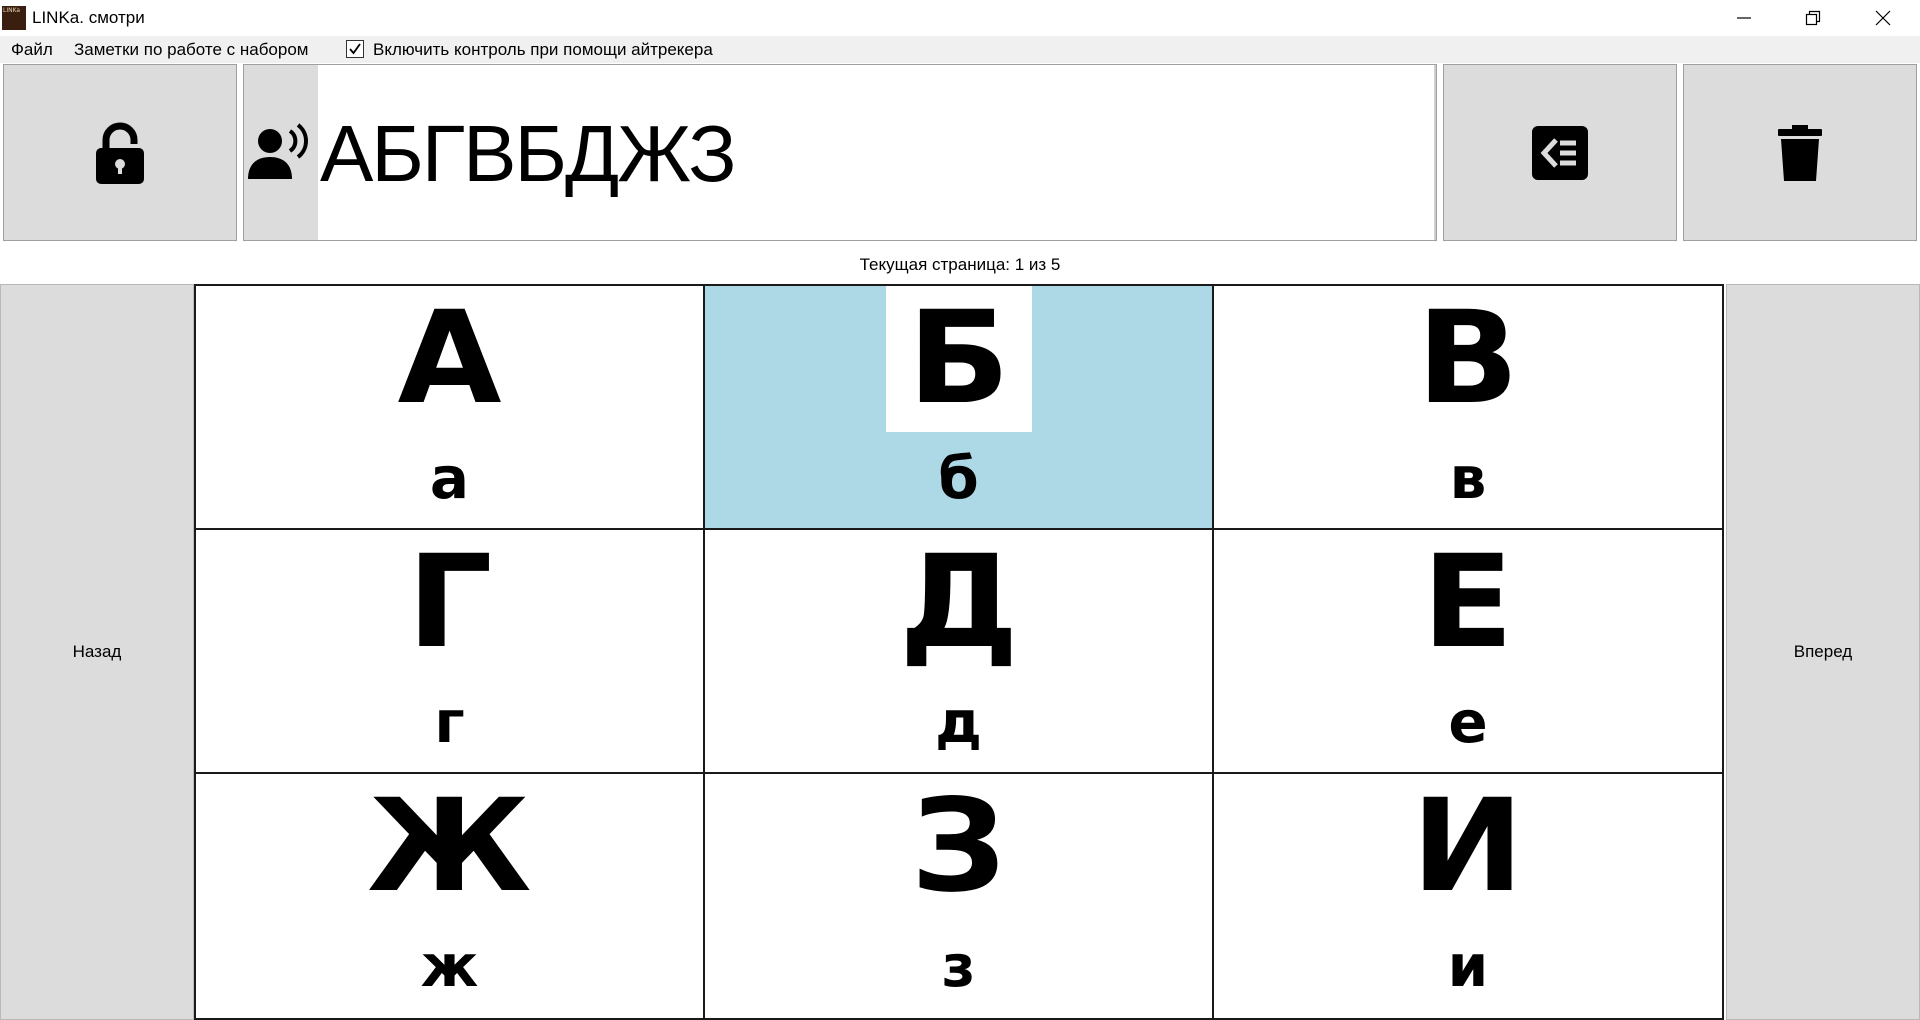 Image resolution: width=1920 pixels, height=1020 pixels. I want to click on trash-icon, so click(1800, 152).